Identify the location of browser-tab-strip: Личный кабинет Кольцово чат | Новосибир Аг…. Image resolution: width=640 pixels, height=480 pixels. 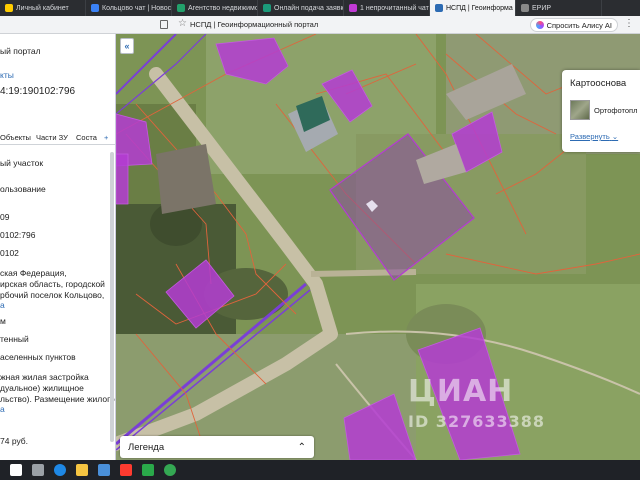
(320, 8).